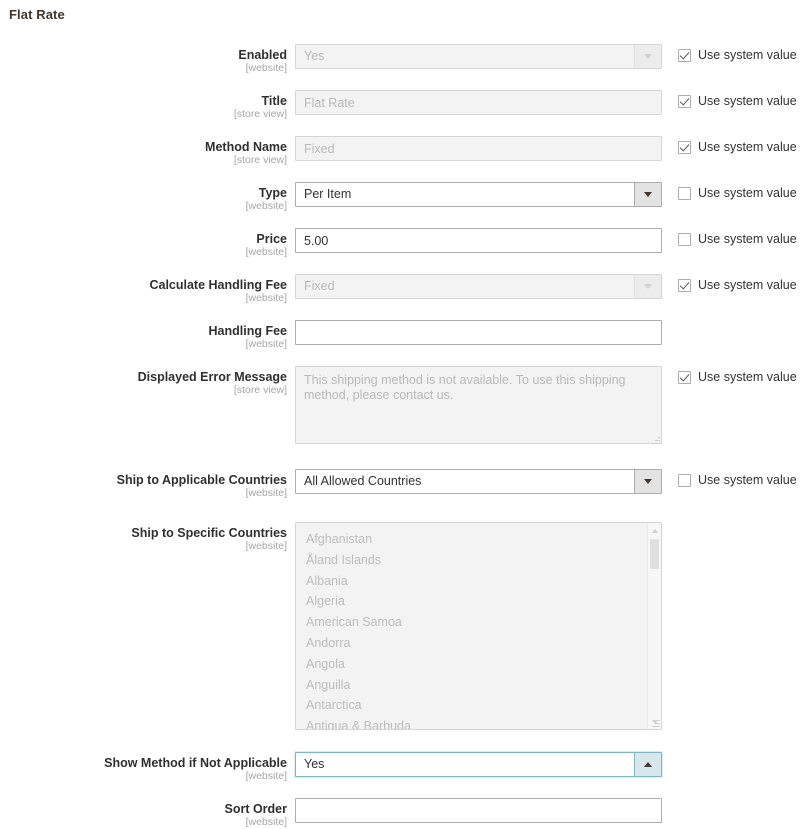  I want to click on enabled-select: Yes, so click(478, 56).